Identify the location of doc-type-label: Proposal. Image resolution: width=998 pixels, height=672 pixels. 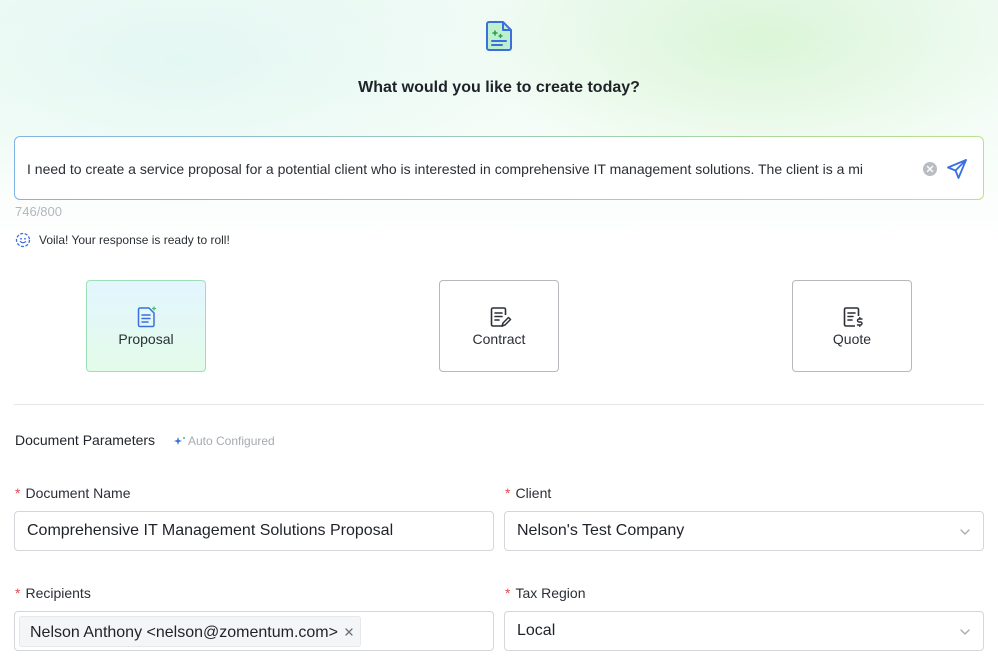
(146, 339).